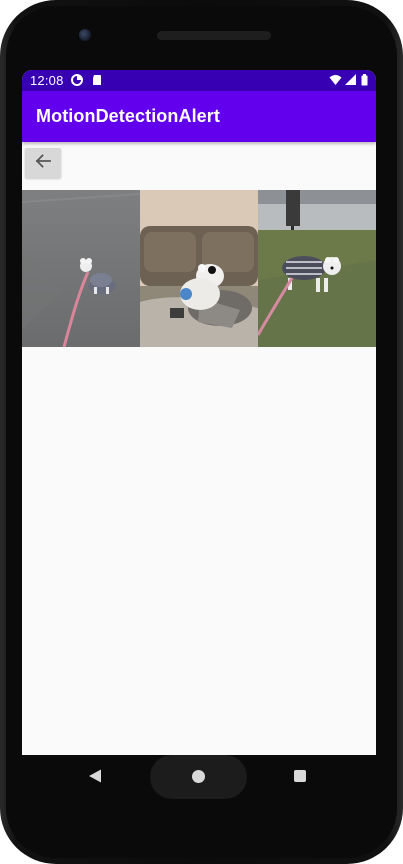 The height and width of the screenshot is (864, 403). I want to click on nav-home-icon, so click(198, 776).